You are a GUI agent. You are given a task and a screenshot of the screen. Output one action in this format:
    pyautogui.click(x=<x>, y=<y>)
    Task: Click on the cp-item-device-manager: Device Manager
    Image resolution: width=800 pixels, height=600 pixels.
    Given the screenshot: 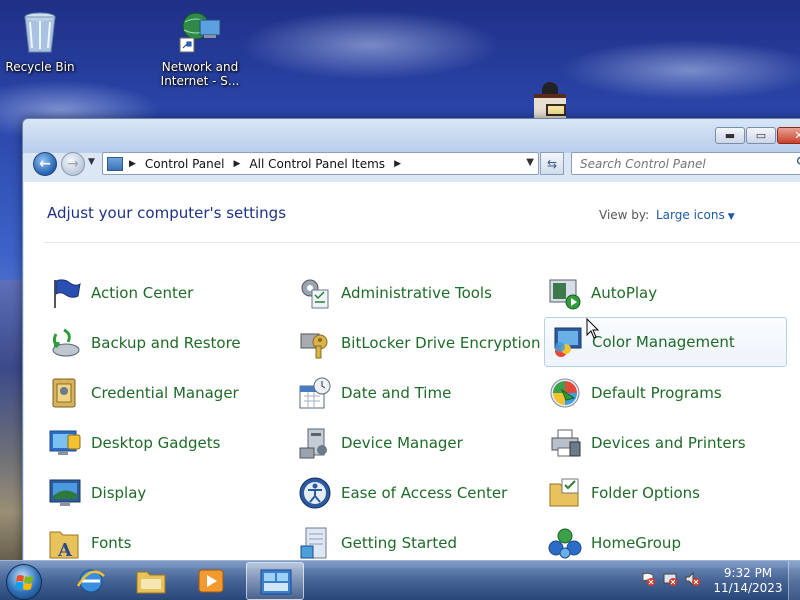 What is the action you would take?
    pyautogui.click(x=380, y=443)
    